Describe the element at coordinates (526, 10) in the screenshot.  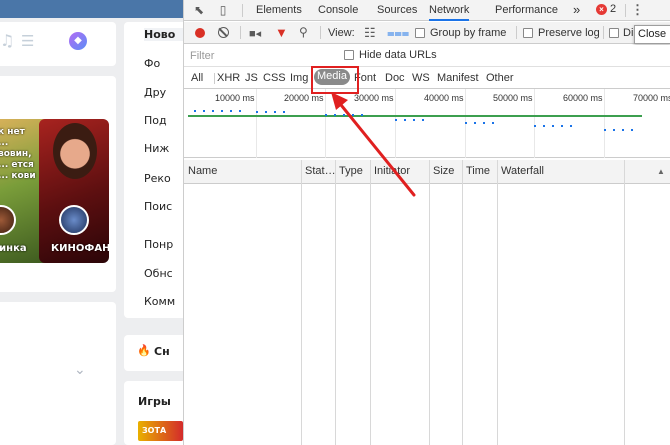
I see `tab-performance: Performance` at that location.